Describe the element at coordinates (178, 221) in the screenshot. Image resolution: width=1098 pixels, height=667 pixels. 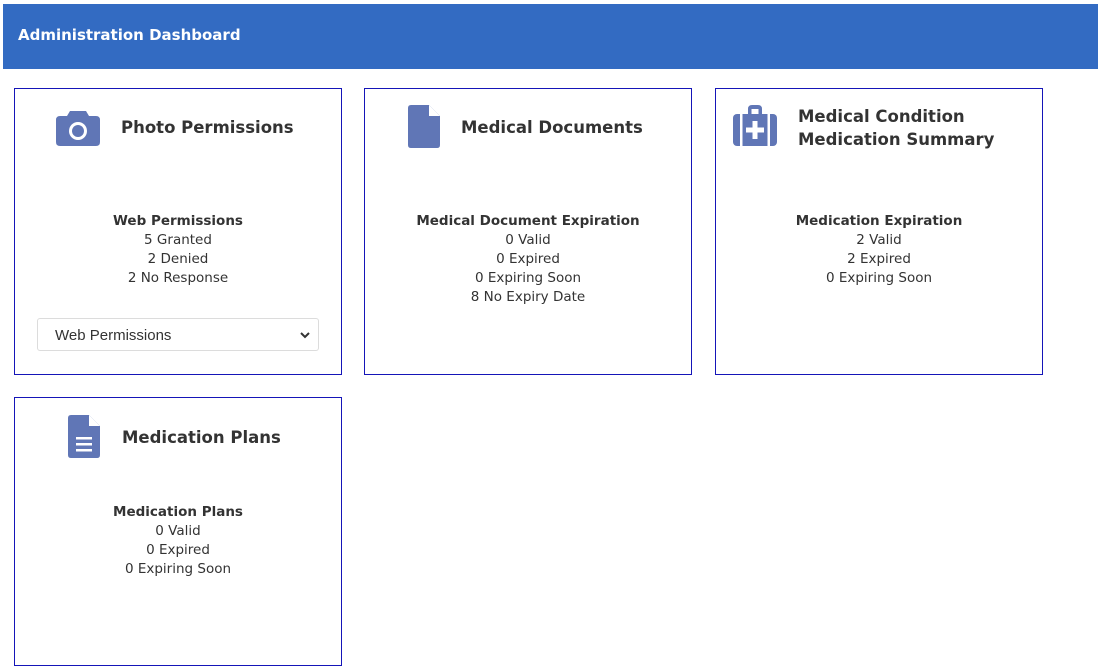
I see `stats-heading: Web Permissions` at that location.